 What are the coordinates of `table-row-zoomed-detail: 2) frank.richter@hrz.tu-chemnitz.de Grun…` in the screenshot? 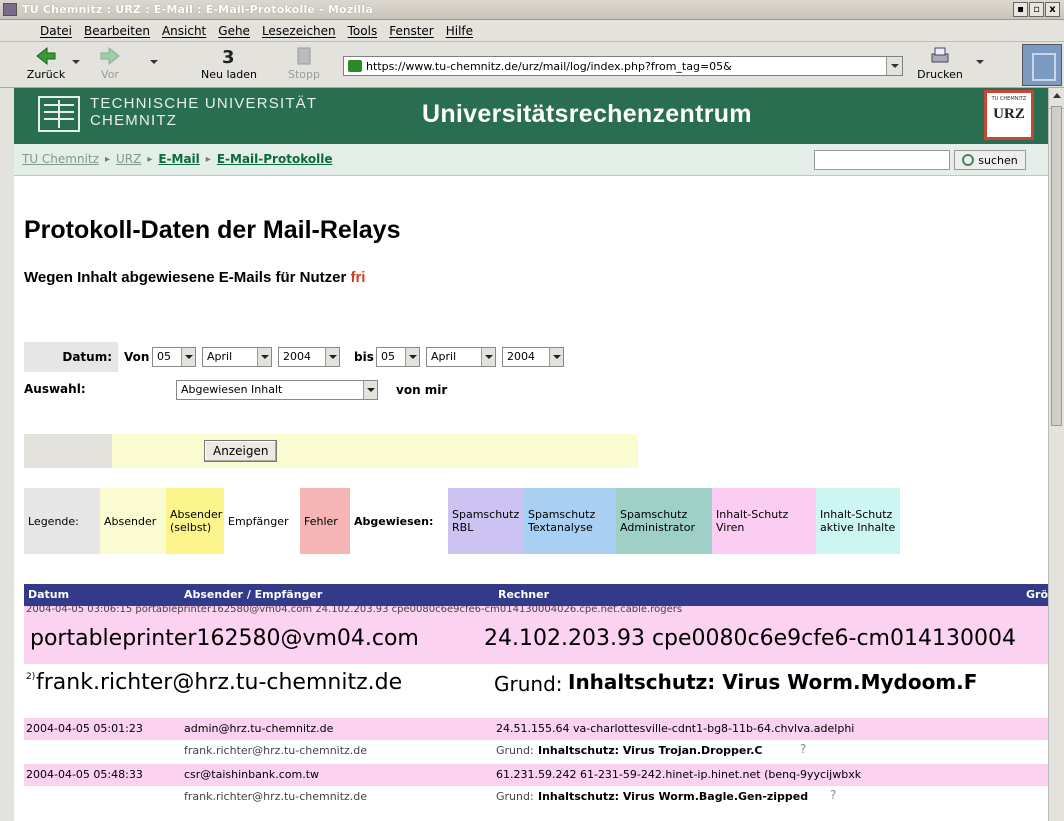 It's located at (536, 684).